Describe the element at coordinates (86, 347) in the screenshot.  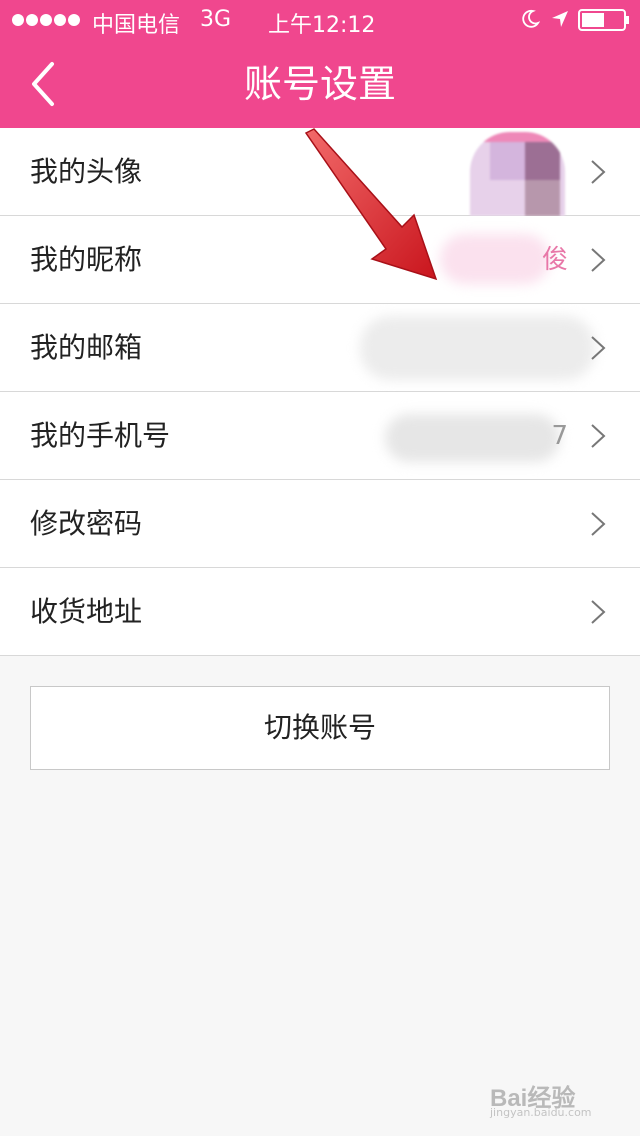
I see `menu-item-label: 我的邮箱` at that location.